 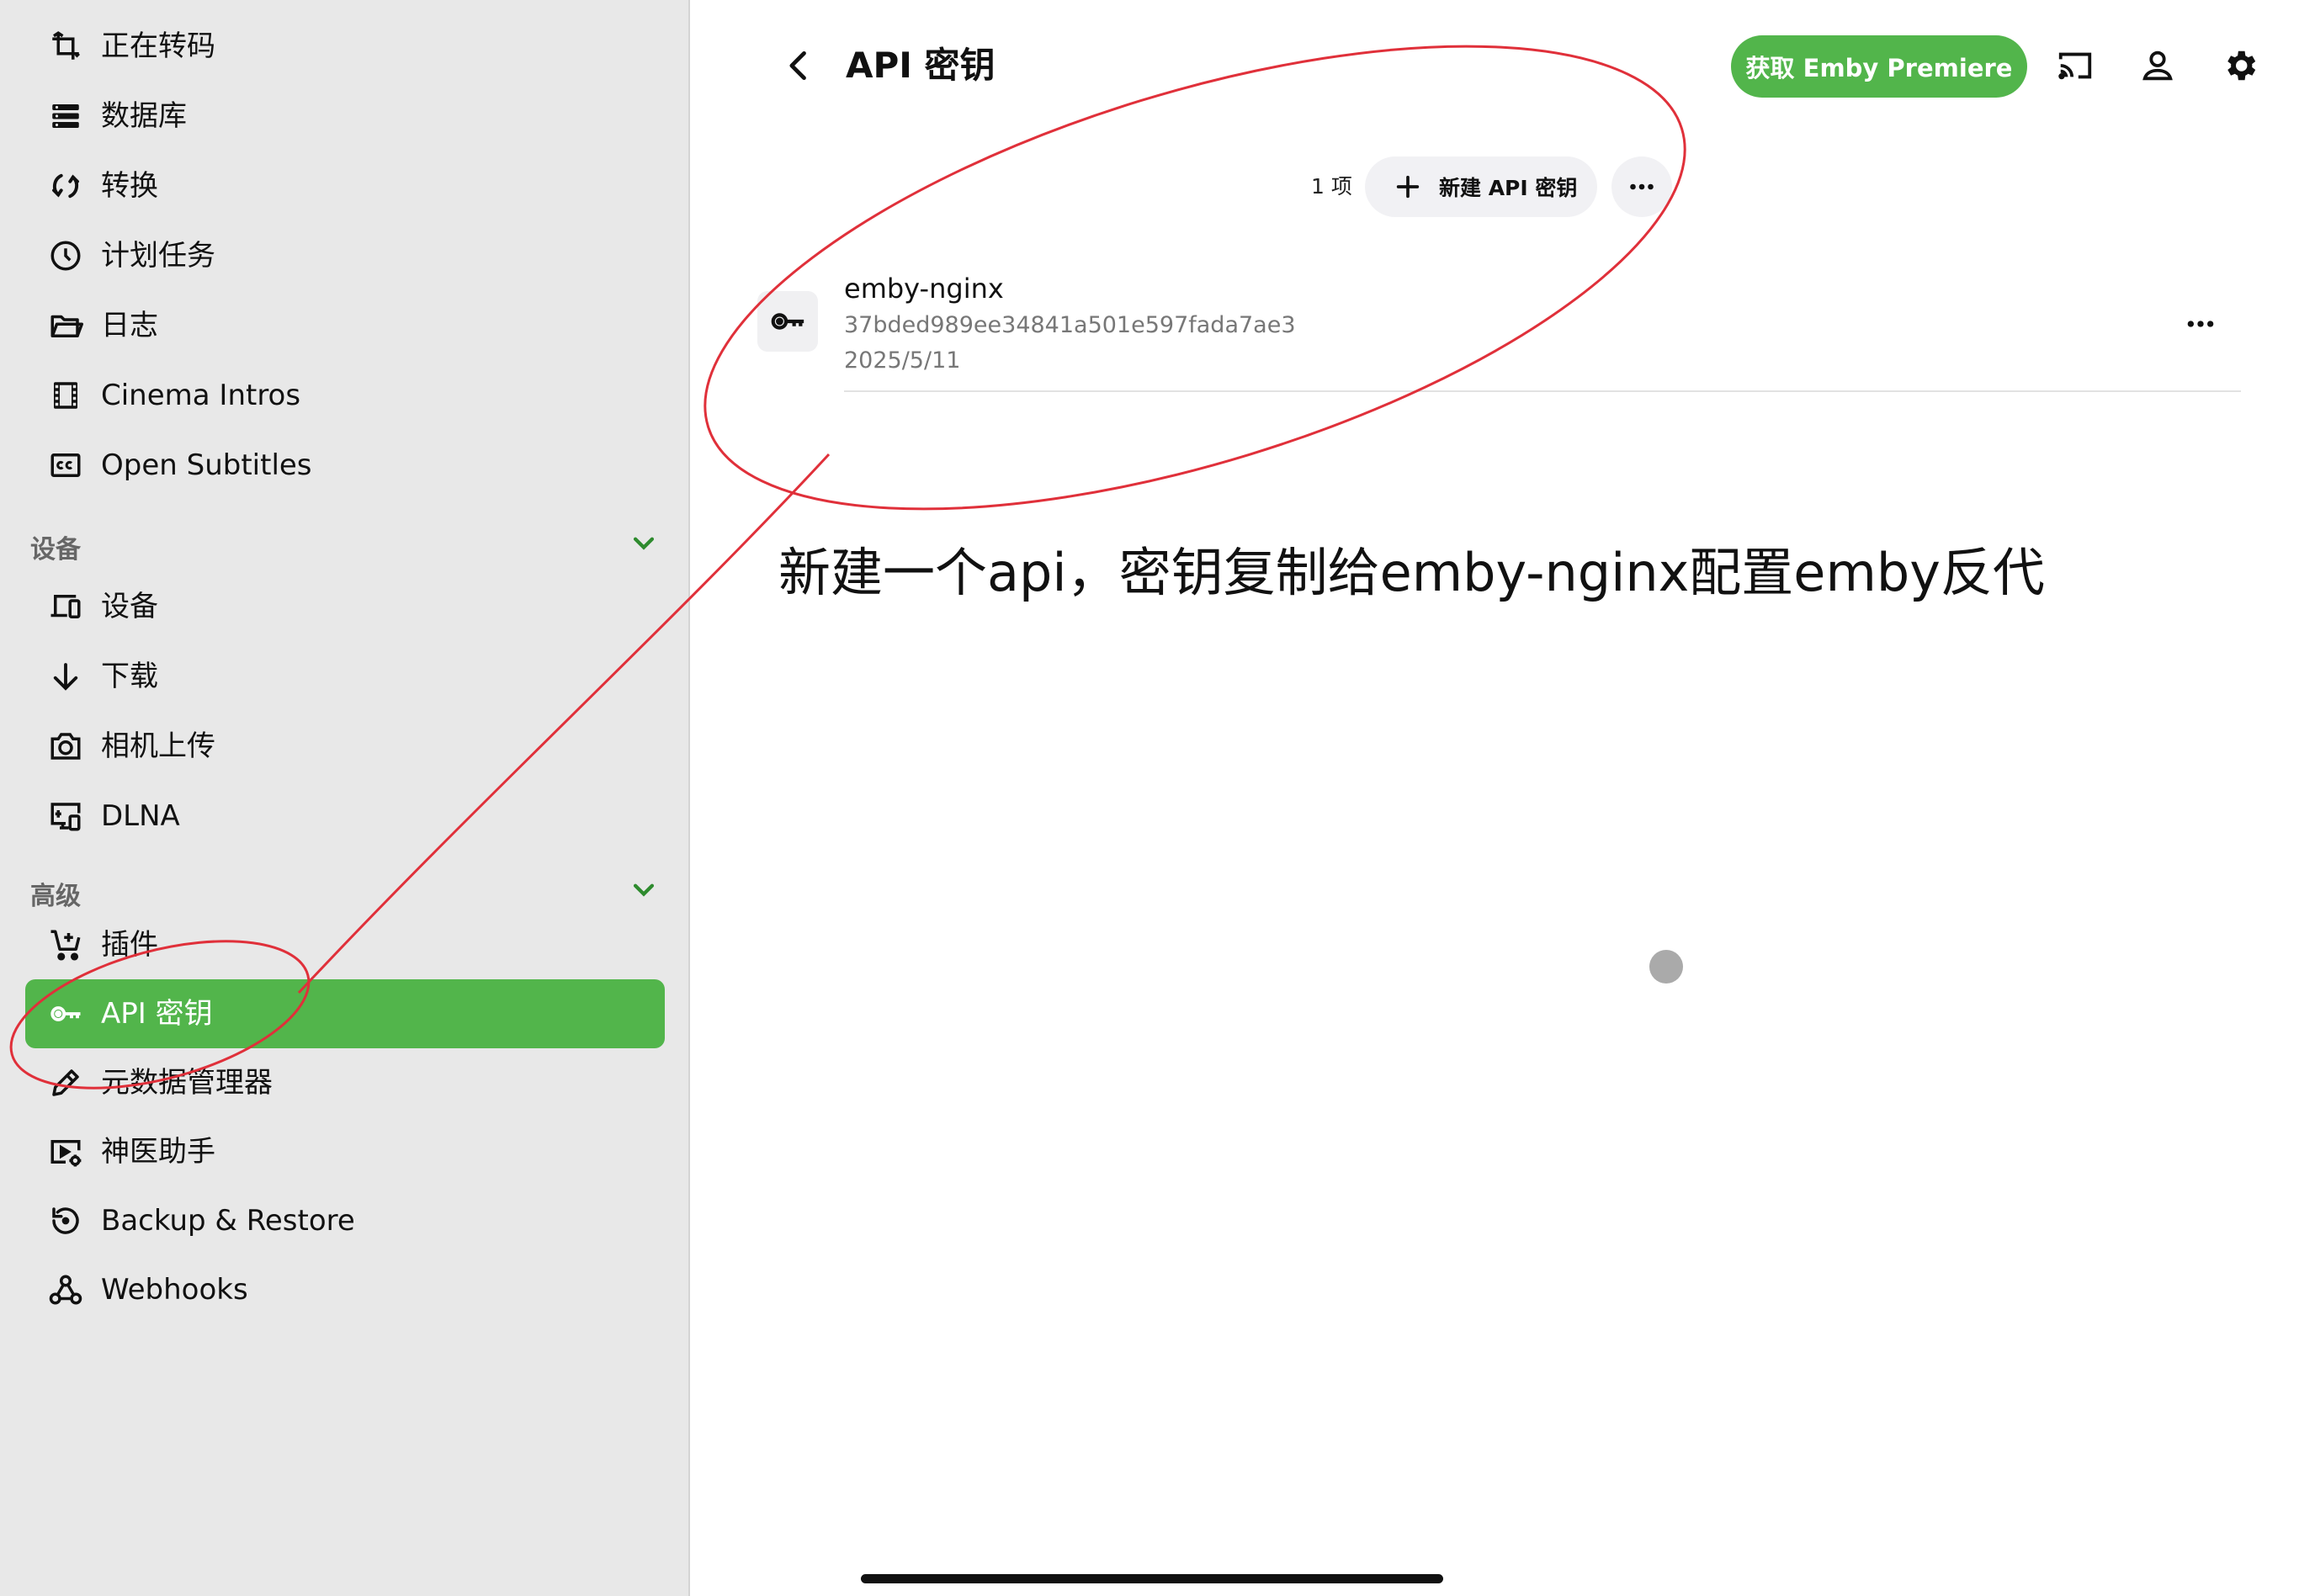 I want to click on user-icon, so click(x=2157, y=66).